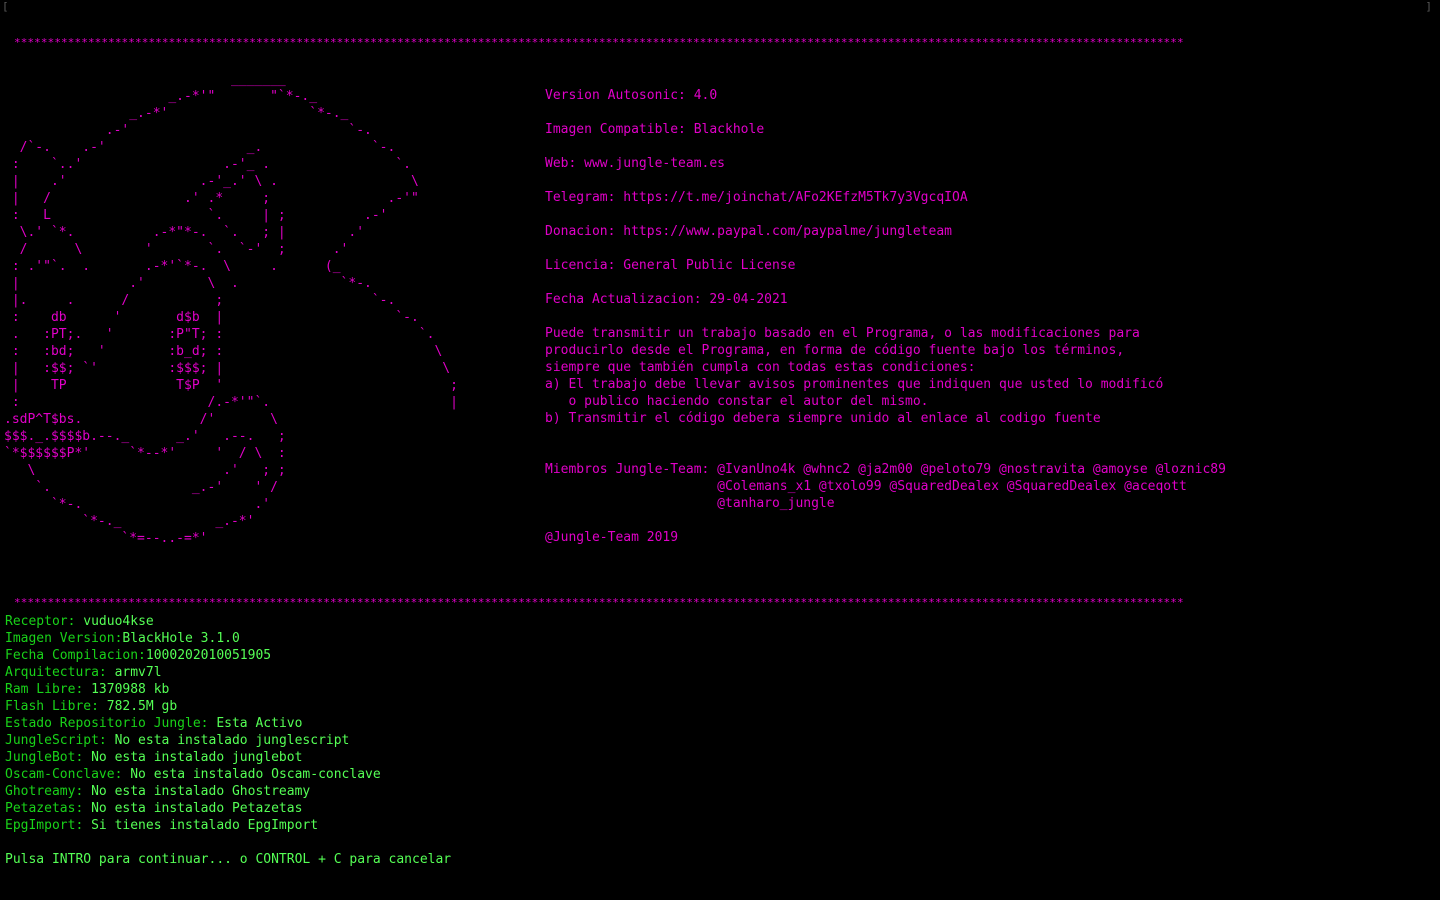 Image resolution: width=1440 pixels, height=900 pixels. I want to click on row-label: Estado Repositorio Jungle:, so click(111, 723).